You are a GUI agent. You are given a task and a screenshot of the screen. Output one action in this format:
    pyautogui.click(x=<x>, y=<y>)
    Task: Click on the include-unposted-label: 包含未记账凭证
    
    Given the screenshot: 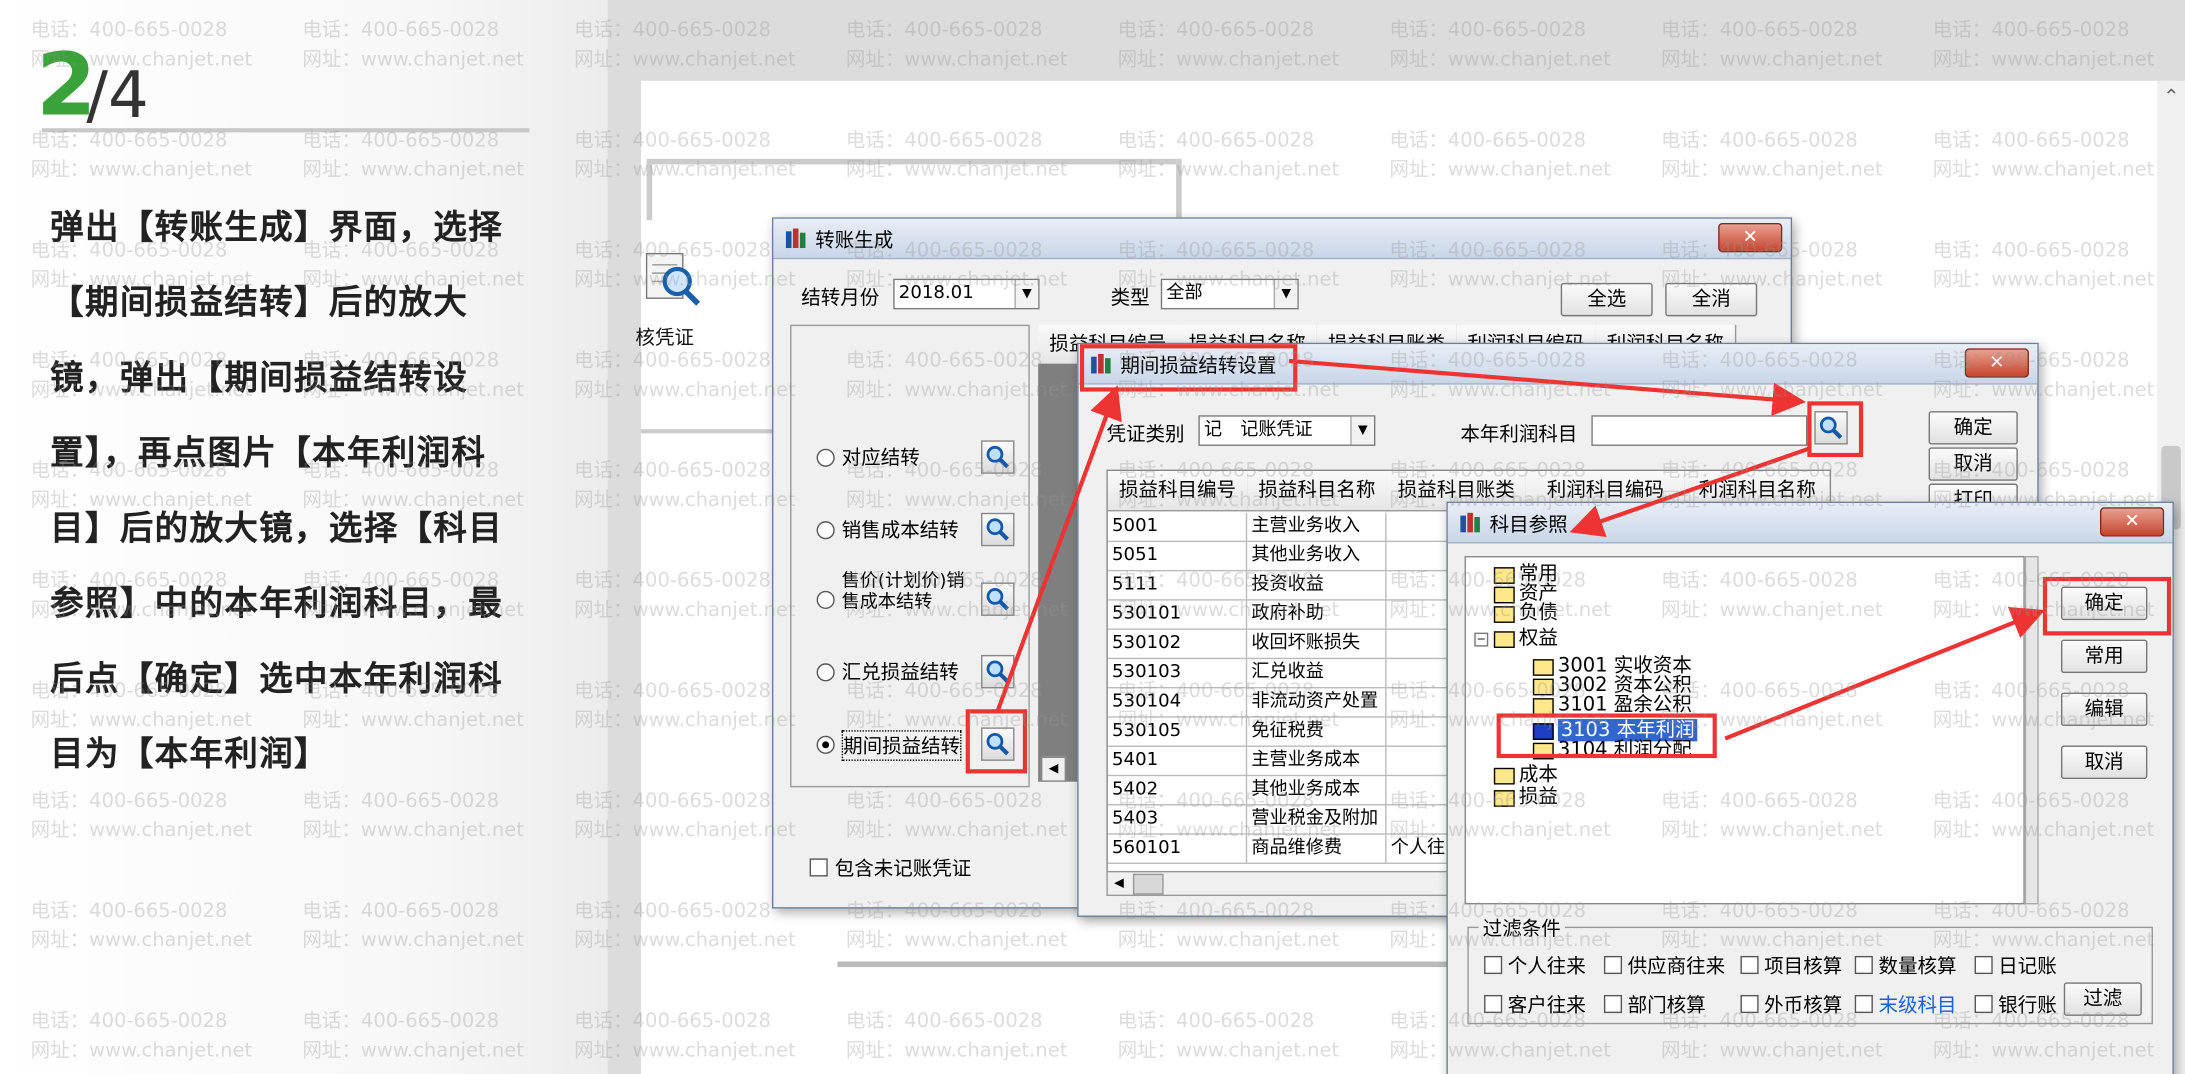 What is the action you would take?
    pyautogui.click(x=903, y=869)
    